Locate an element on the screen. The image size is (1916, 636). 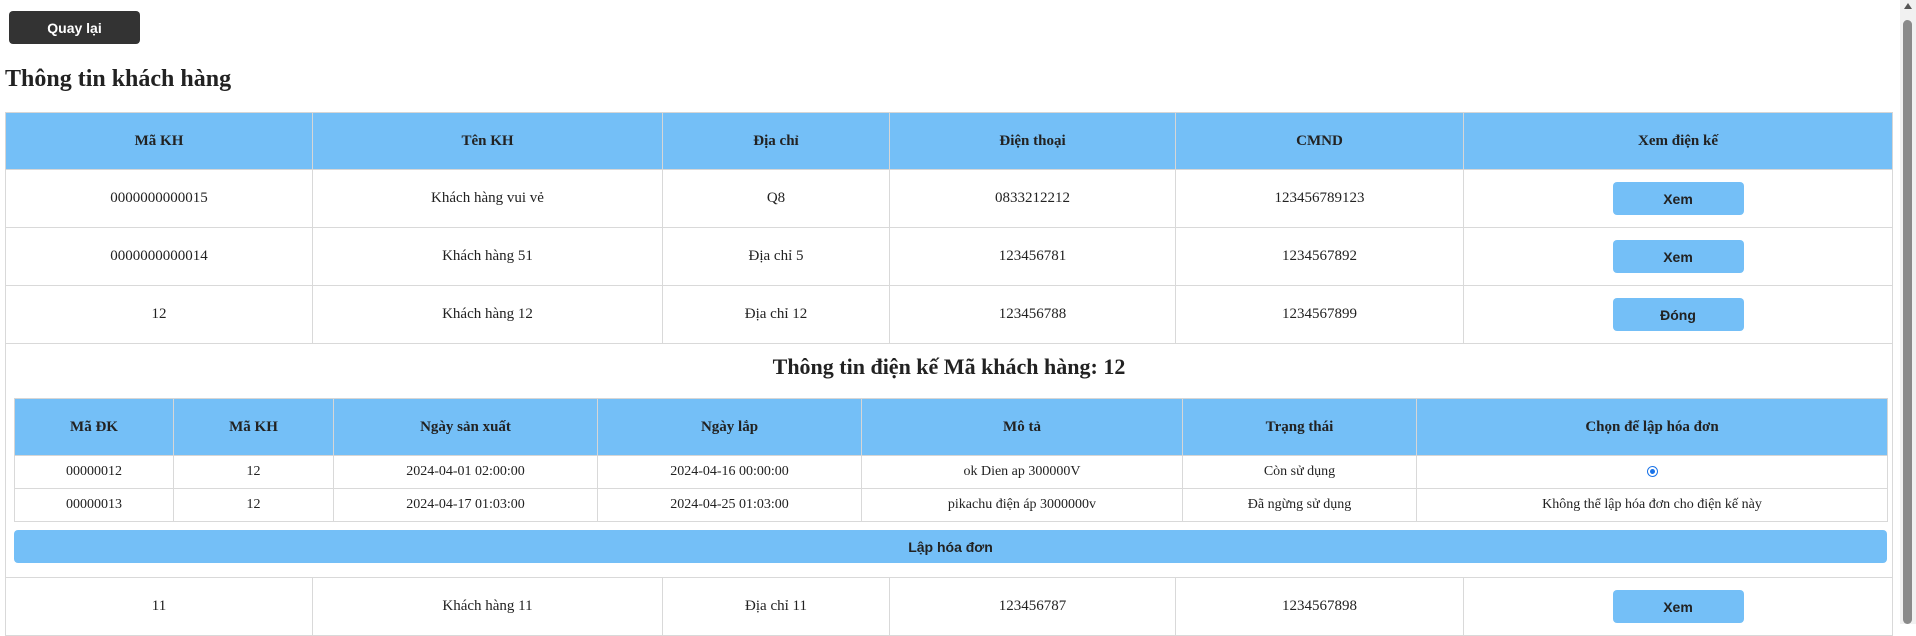
cell-cmnd: 1234567898 is located at coordinates (1319, 606).